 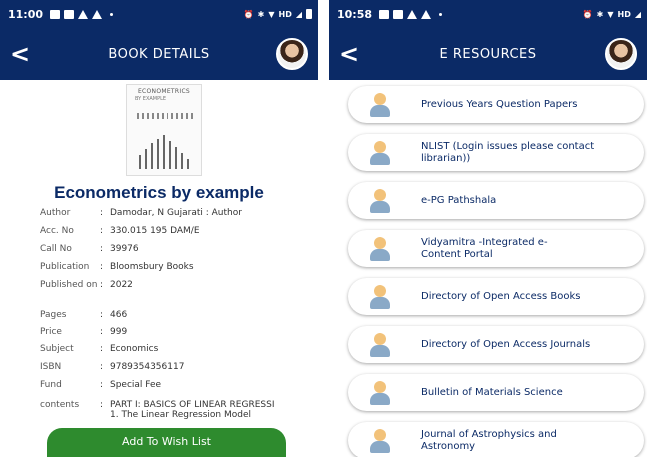 What do you see at coordinates (159, 14) in the screenshot?
I see `status-bar: 11:00 ⏰ ✱ ▼ HD ◢` at bounding box center [159, 14].